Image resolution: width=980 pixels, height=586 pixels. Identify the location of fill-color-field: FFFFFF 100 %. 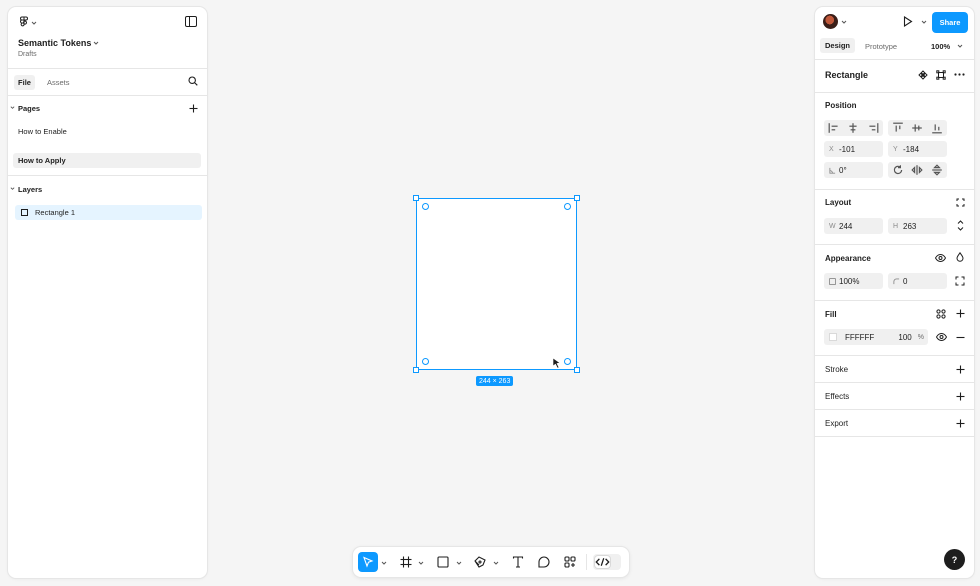
(876, 337).